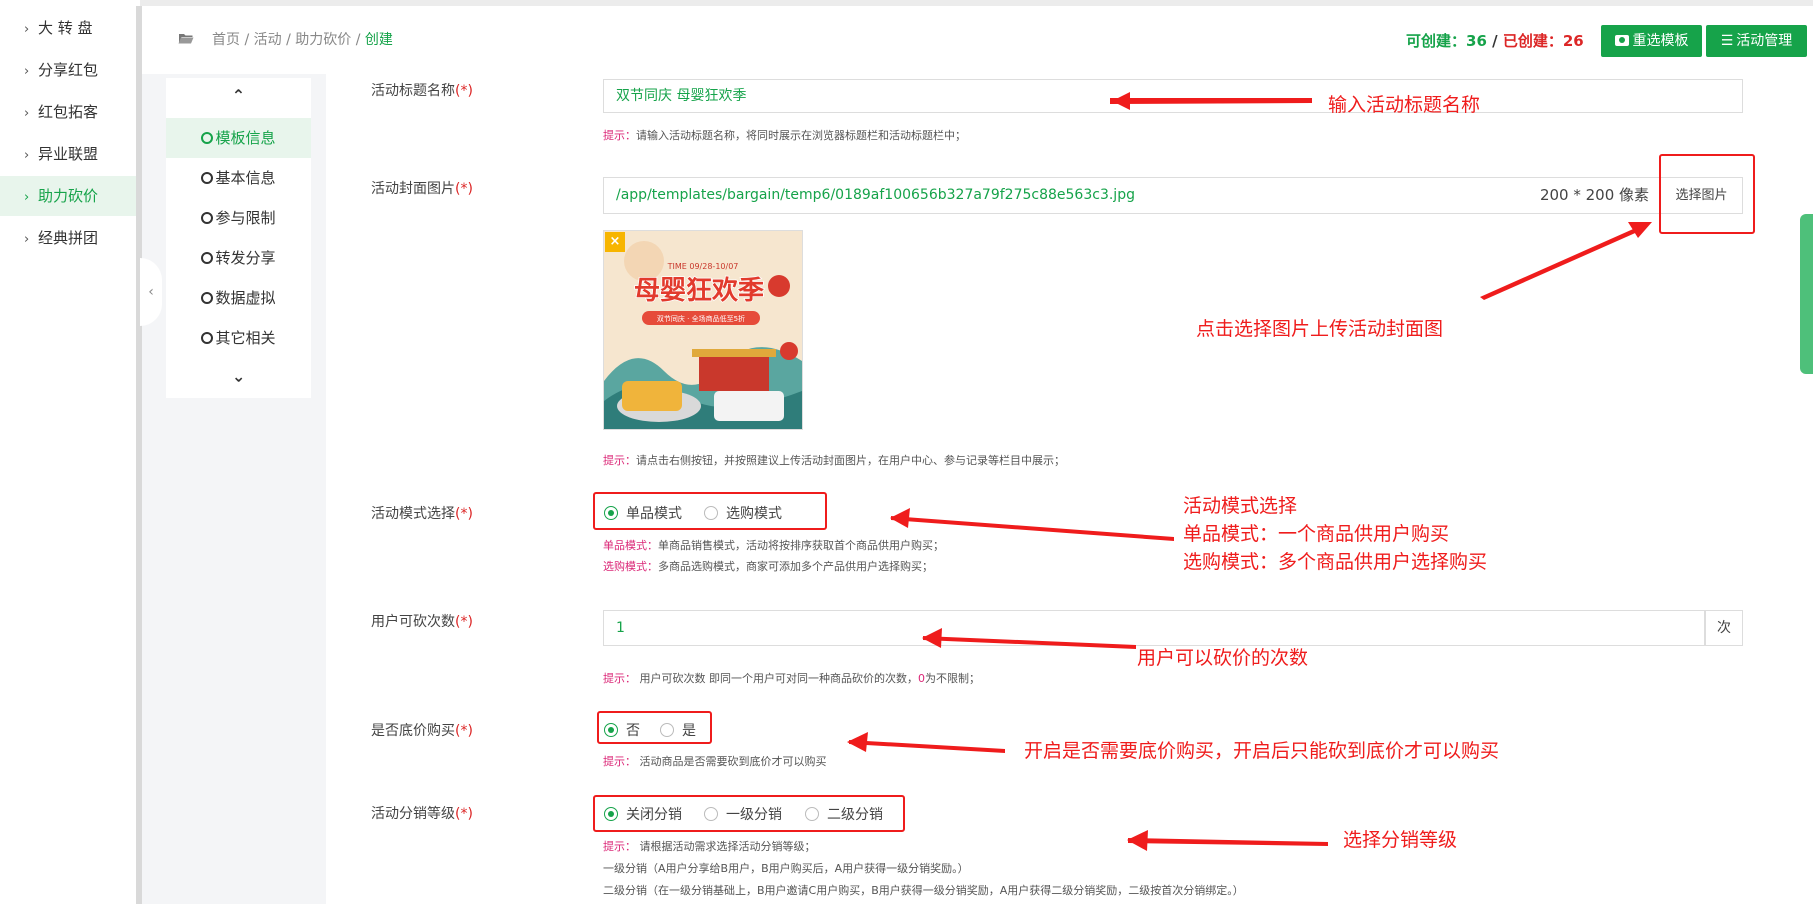  Describe the element at coordinates (850, 460) in the screenshot. I see `hint-text: 请点击右侧按钮，并按照建议上传活动封面图片，在用户中心、参与记录等栏目中展示；` at that location.